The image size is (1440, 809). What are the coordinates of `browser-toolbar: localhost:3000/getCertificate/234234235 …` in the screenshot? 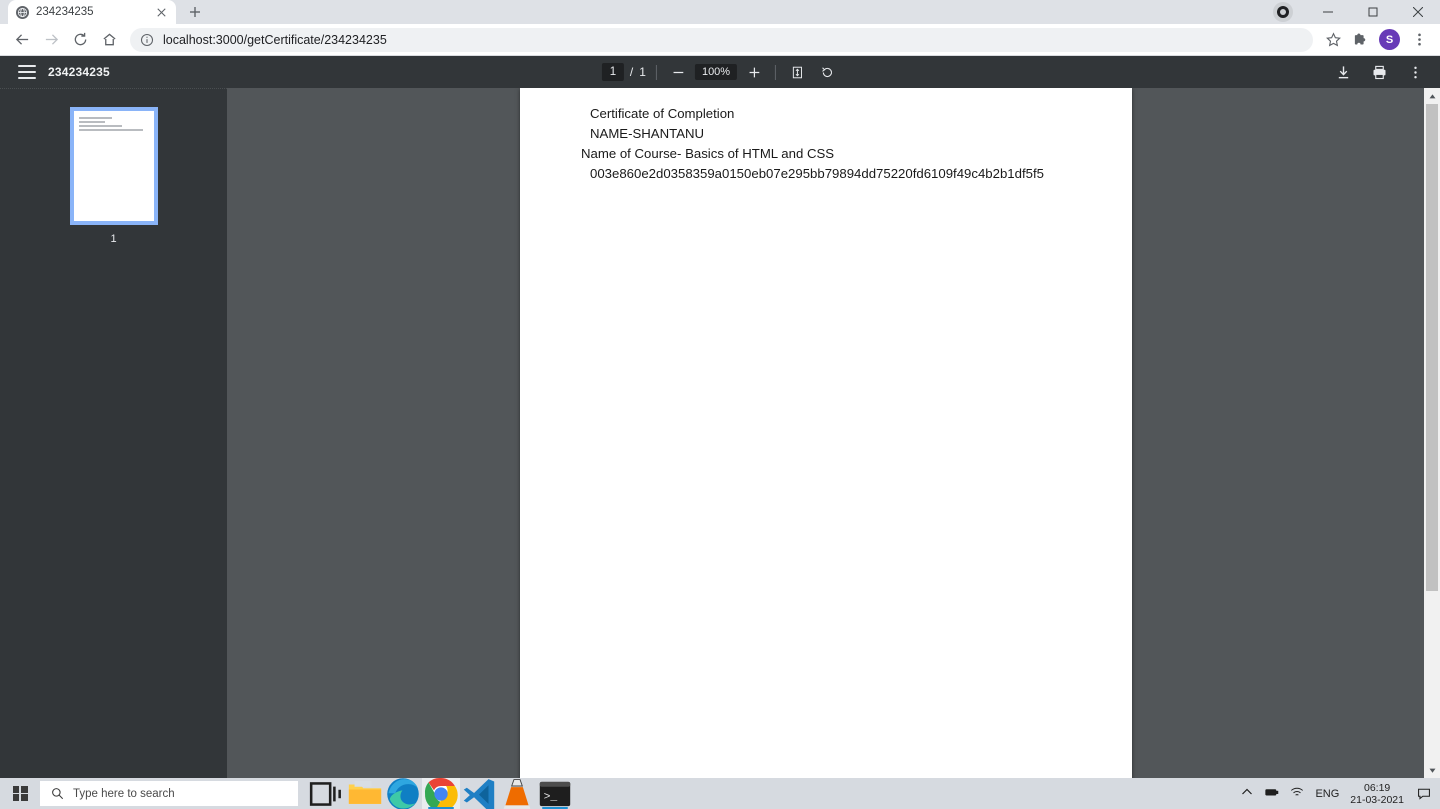 It's located at (720, 40).